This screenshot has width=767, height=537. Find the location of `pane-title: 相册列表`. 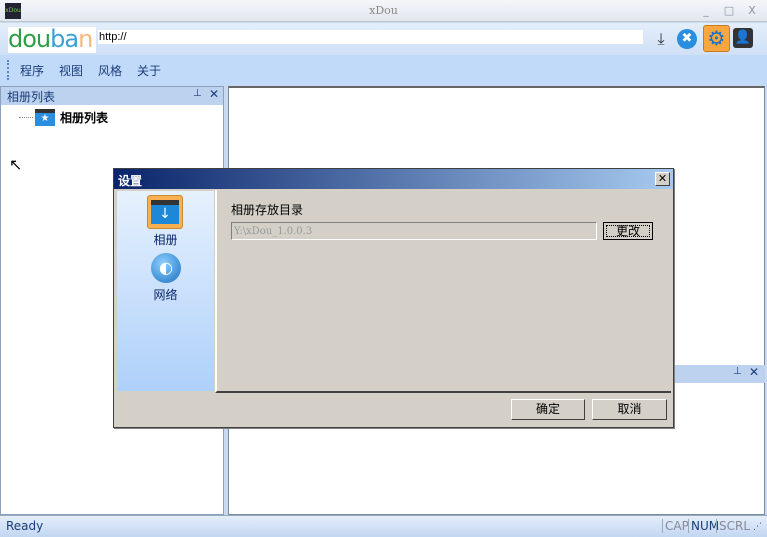

pane-title: 相册列表 is located at coordinates (31, 97).